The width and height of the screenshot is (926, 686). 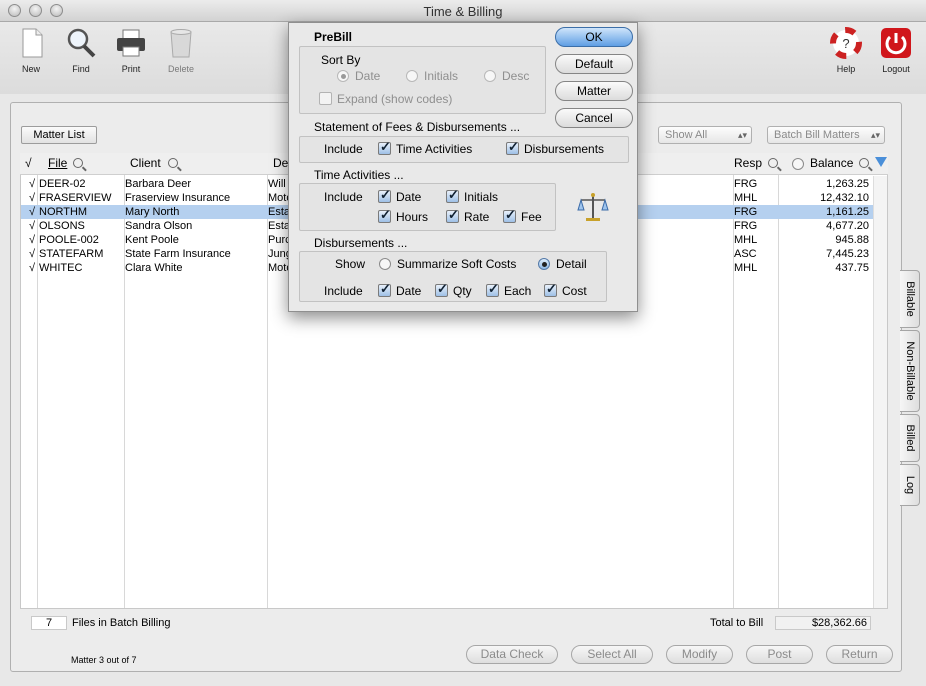 I want to click on expand-codes-checkbox: Expand (show codes), so click(x=385, y=99).